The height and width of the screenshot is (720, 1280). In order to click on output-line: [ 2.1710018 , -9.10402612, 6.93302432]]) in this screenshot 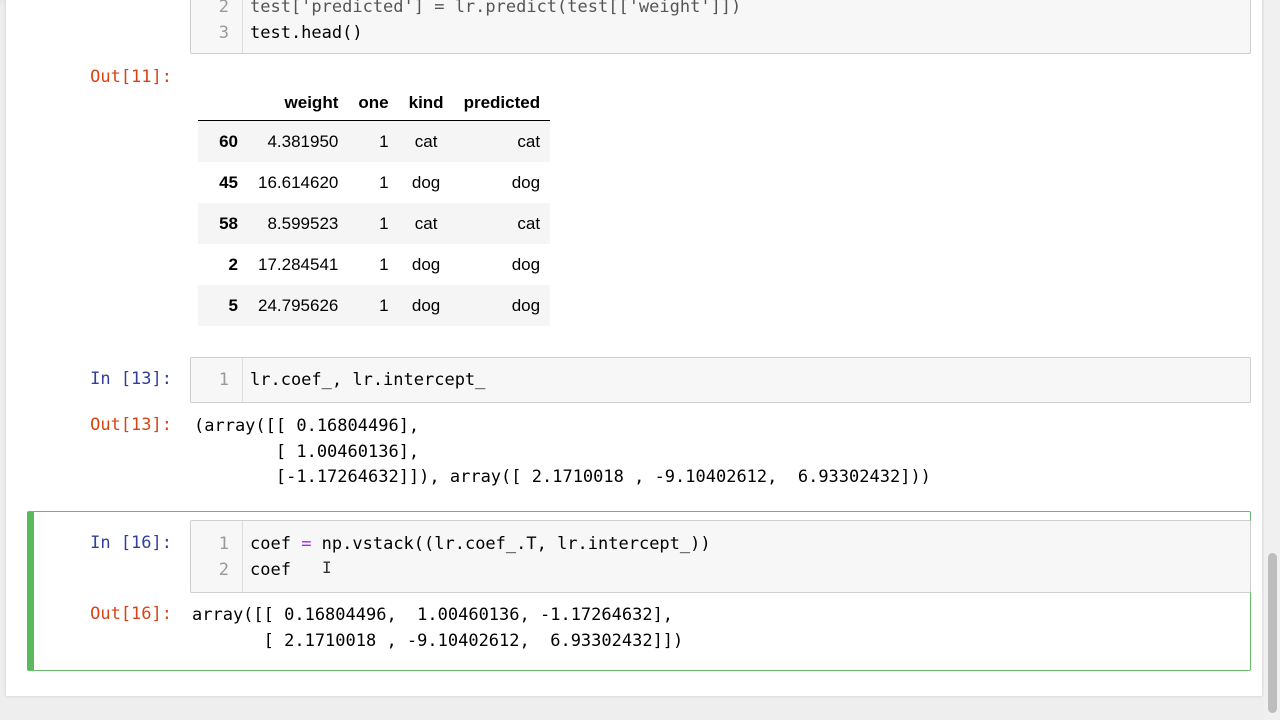, I will do `click(438, 640)`.